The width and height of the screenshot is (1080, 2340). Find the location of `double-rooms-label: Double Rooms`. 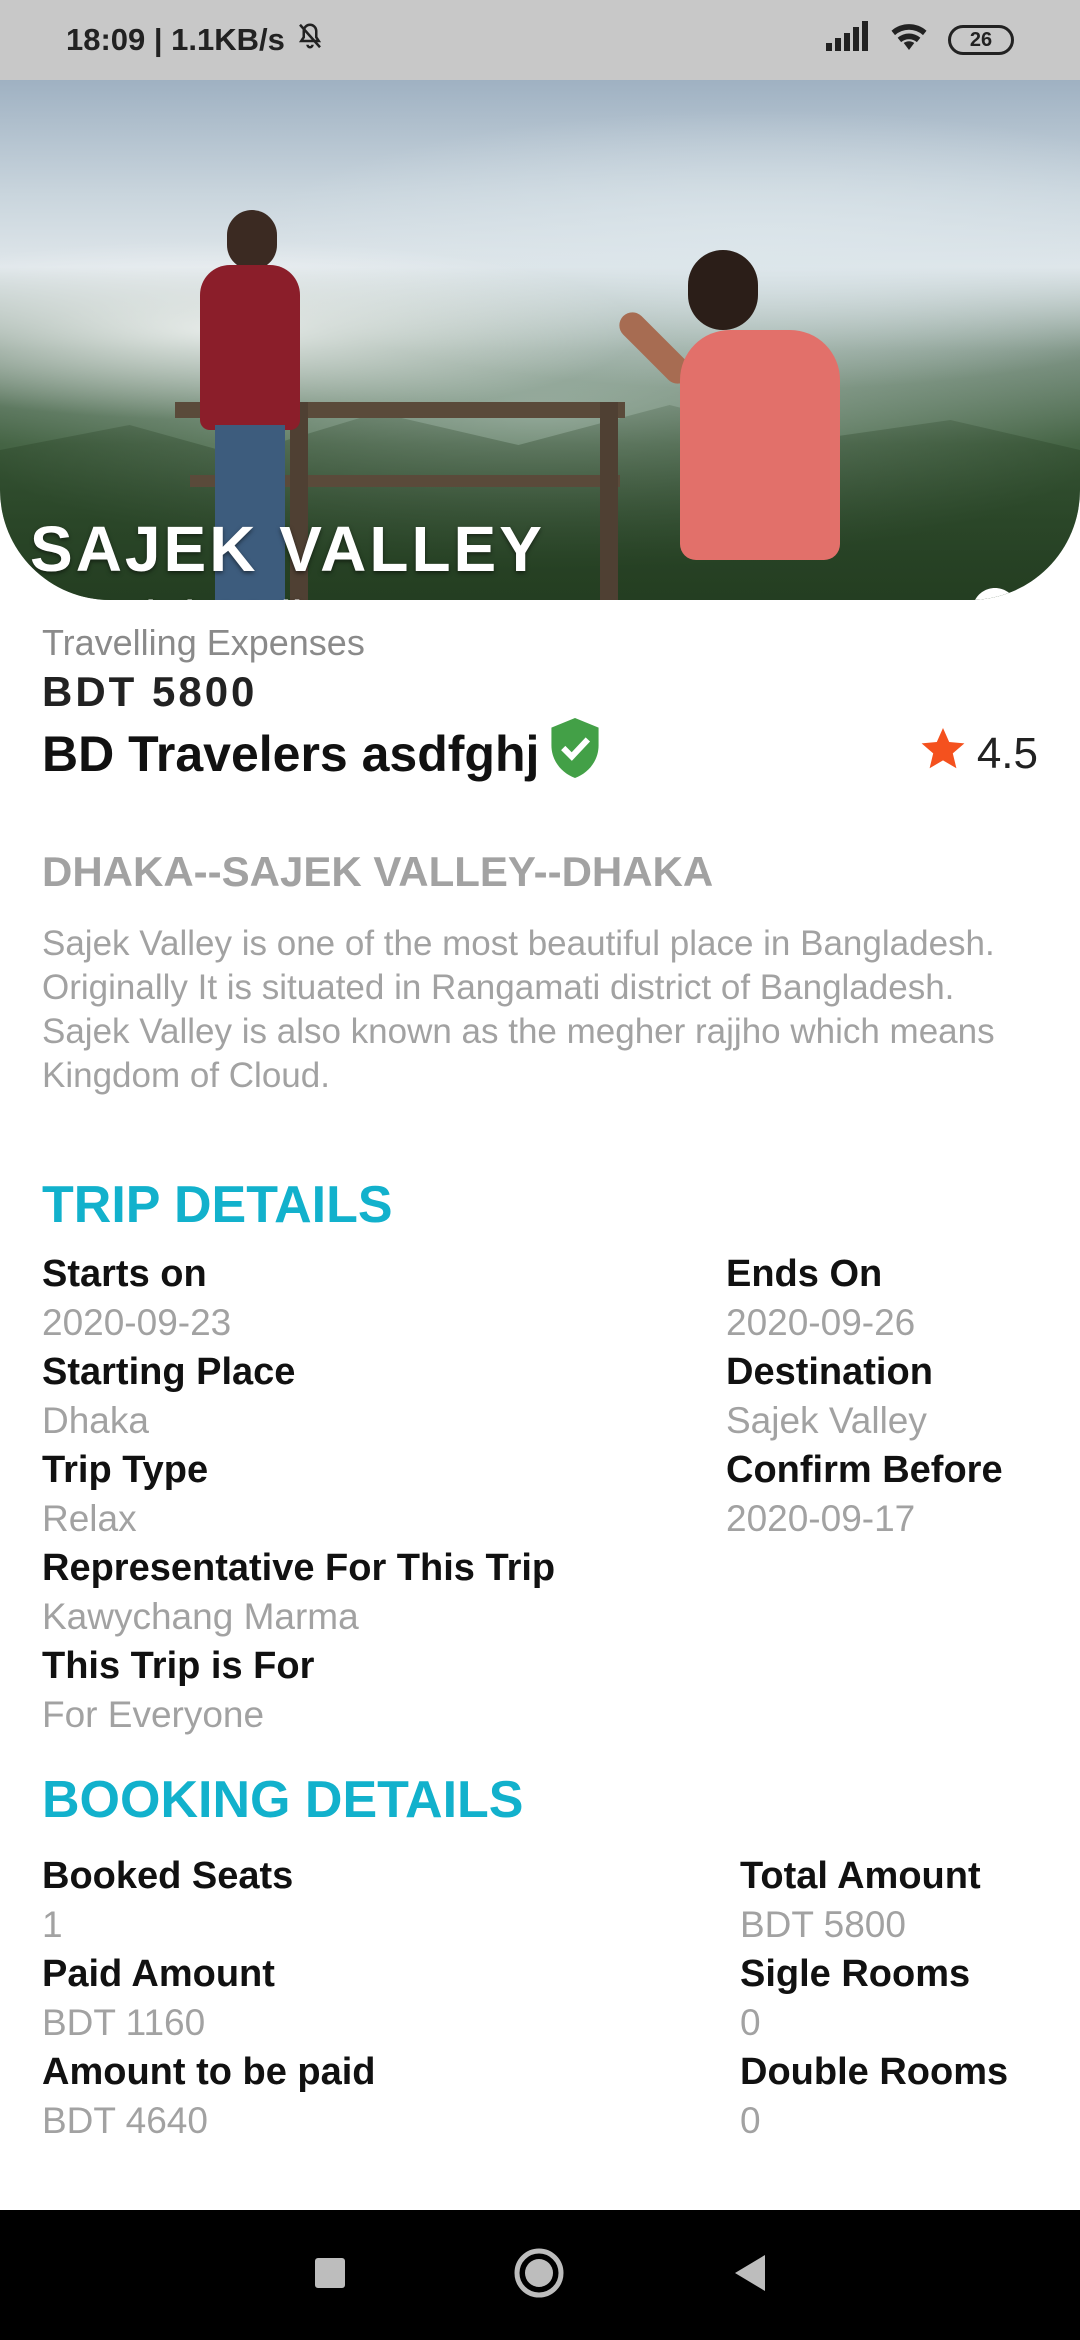

double-rooms-label: Double Rooms is located at coordinates (874, 2072).